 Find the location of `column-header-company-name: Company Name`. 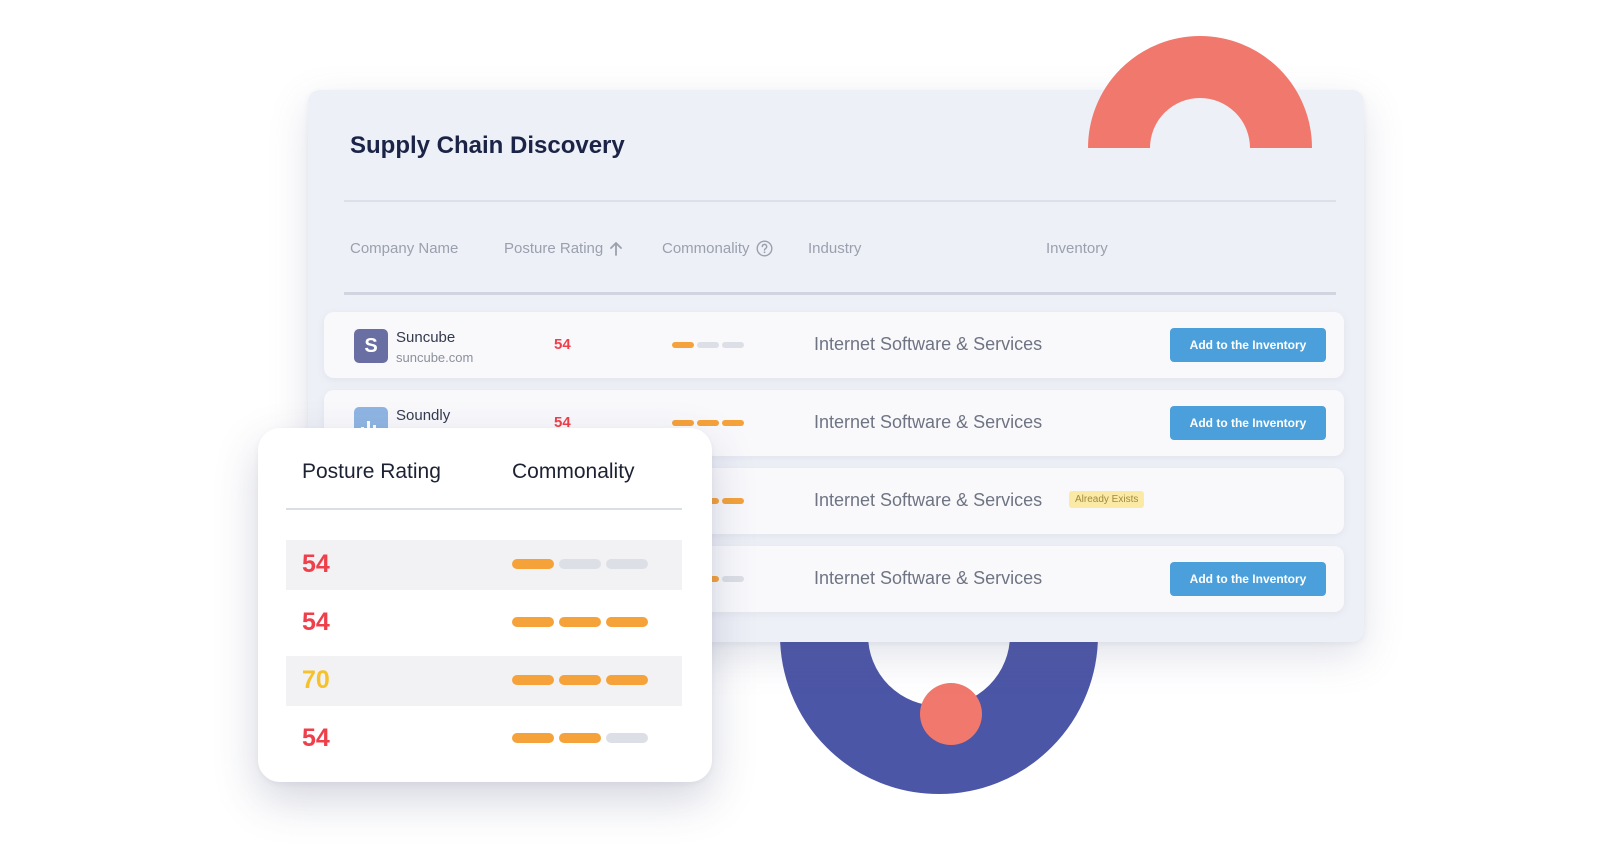

column-header-company-name: Company Name is located at coordinates (404, 248).